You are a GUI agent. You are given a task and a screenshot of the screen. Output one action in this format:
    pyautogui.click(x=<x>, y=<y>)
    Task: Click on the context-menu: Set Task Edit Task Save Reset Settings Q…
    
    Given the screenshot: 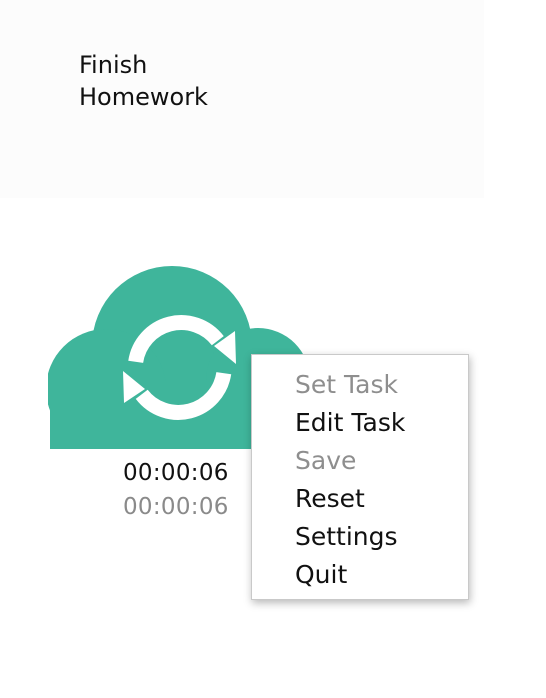 What is the action you would take?
    pyautogui.click(x=360, y=477)
    